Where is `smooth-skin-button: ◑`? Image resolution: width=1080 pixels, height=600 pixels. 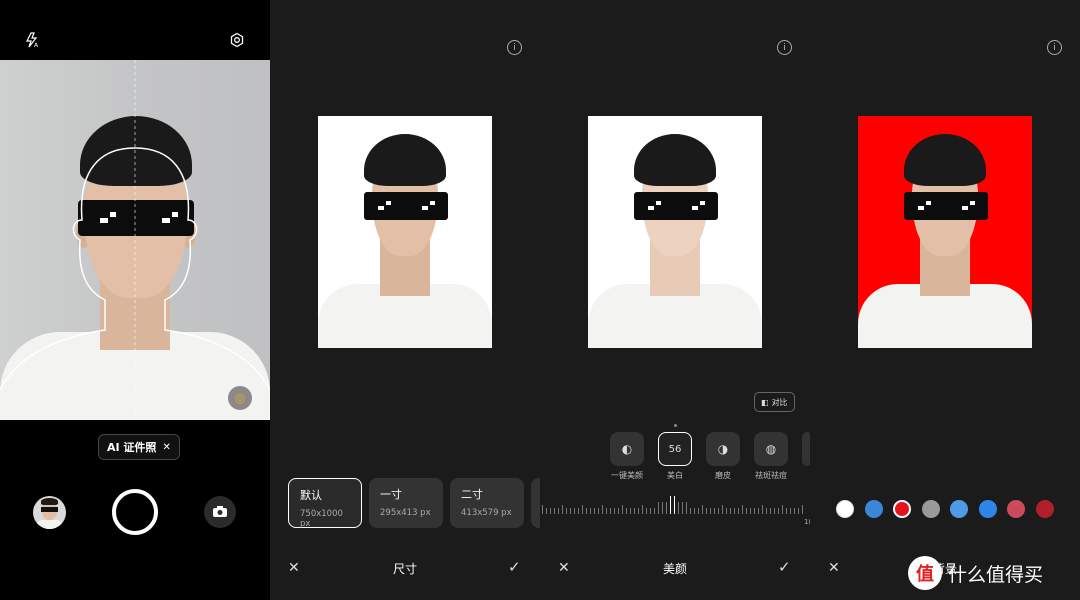
smooth-skin-button: ◑ is located at coordinates (723, 449).